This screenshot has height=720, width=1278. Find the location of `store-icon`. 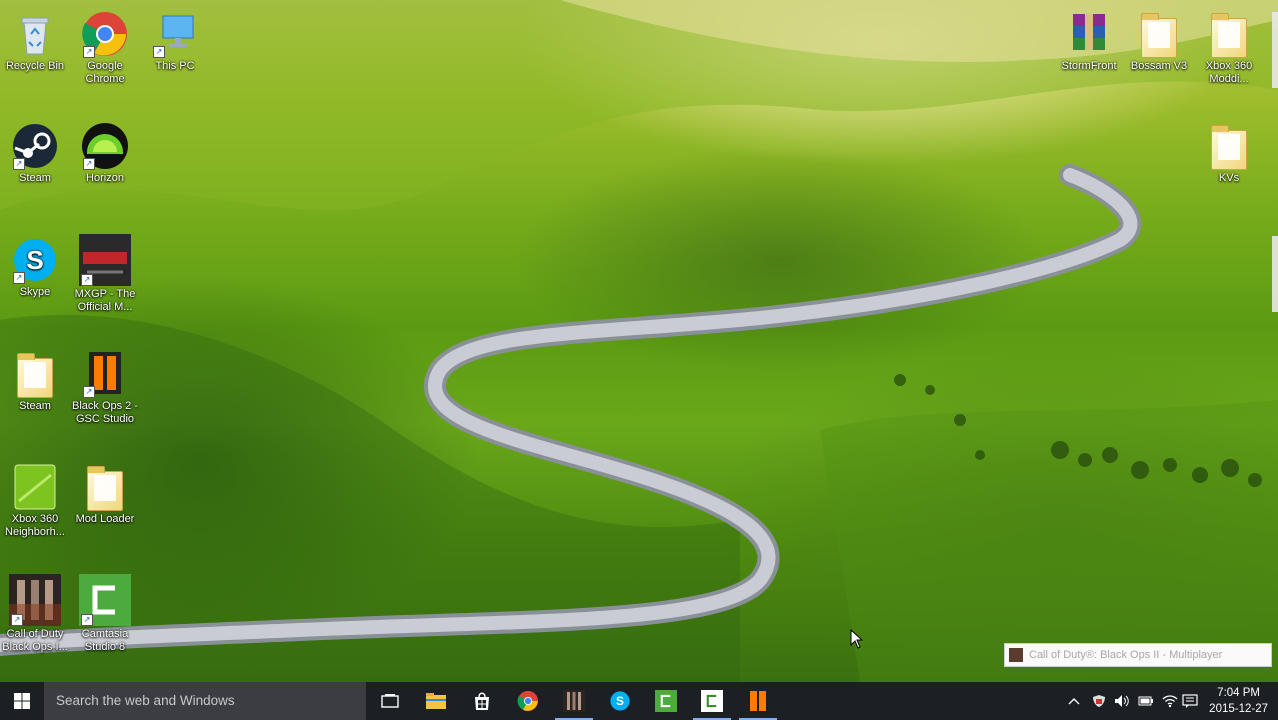

store-icon is located at coordinates (482, 701).